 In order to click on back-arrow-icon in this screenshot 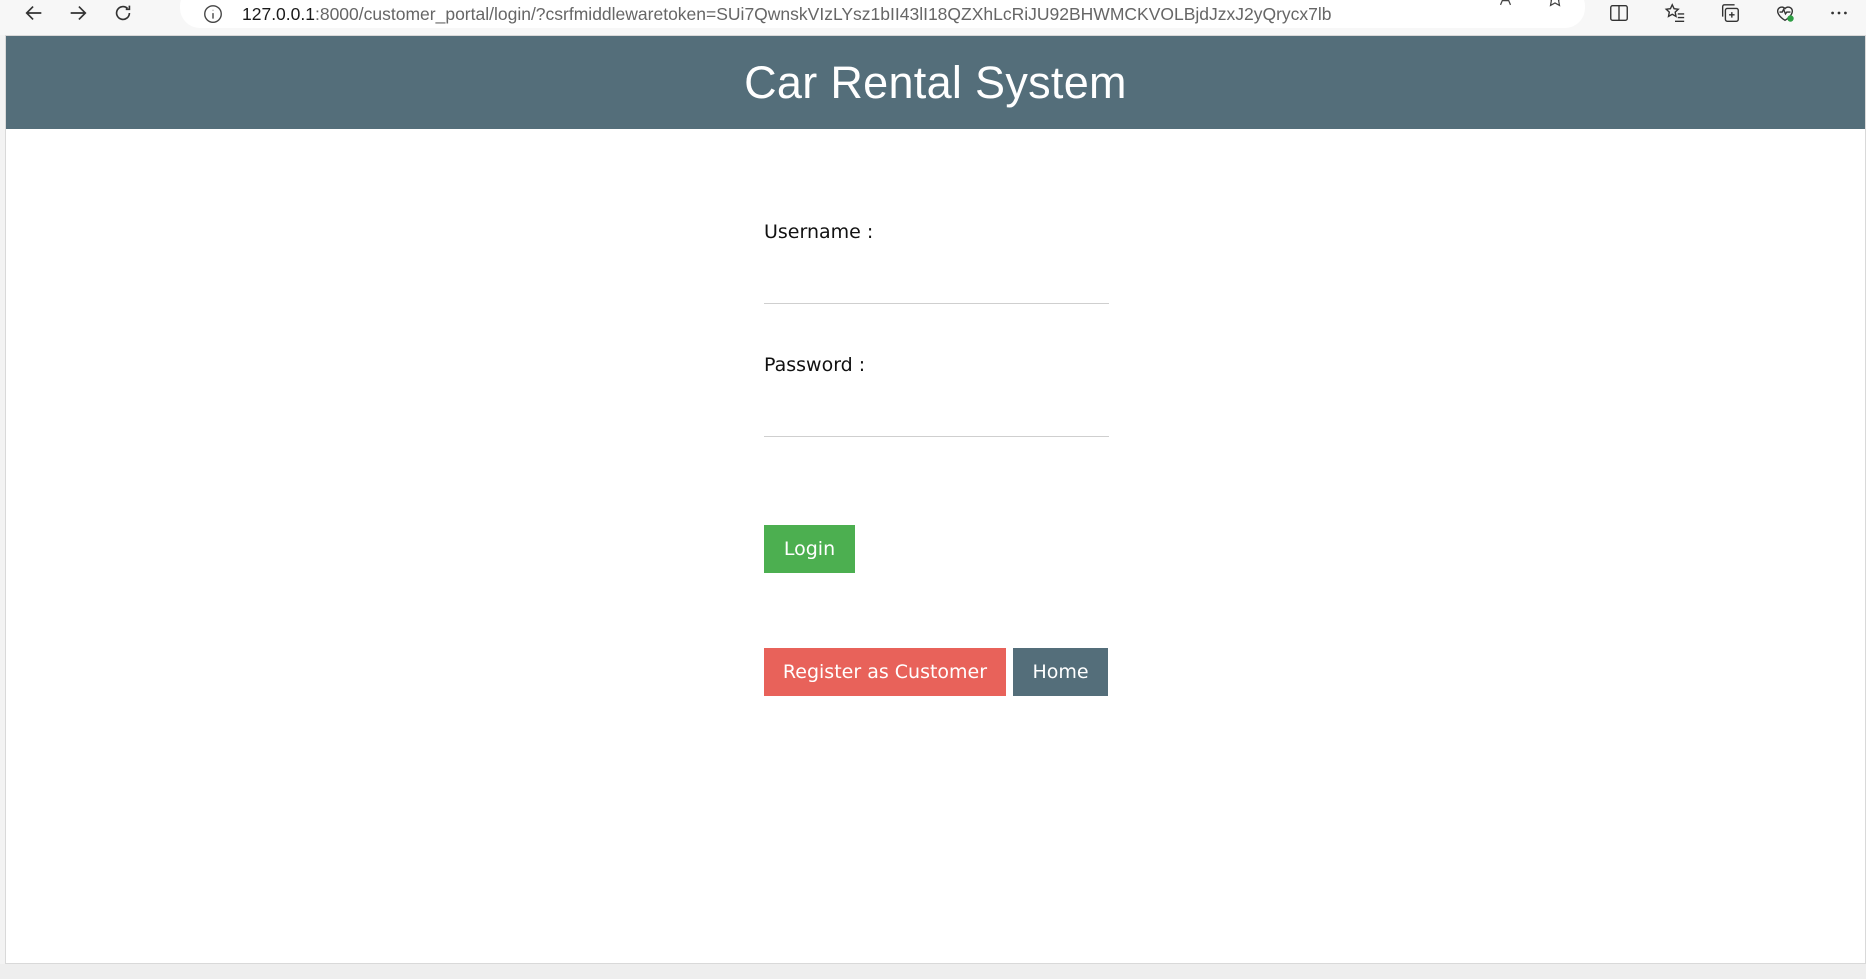, I will do `click(33, 13)`.